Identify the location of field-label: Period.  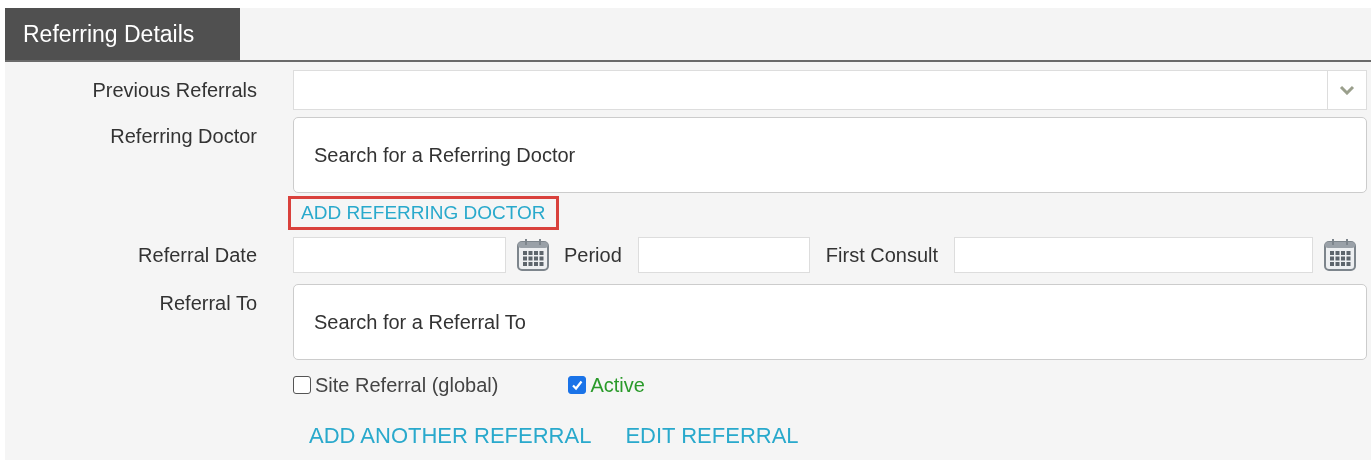
(593, 255).